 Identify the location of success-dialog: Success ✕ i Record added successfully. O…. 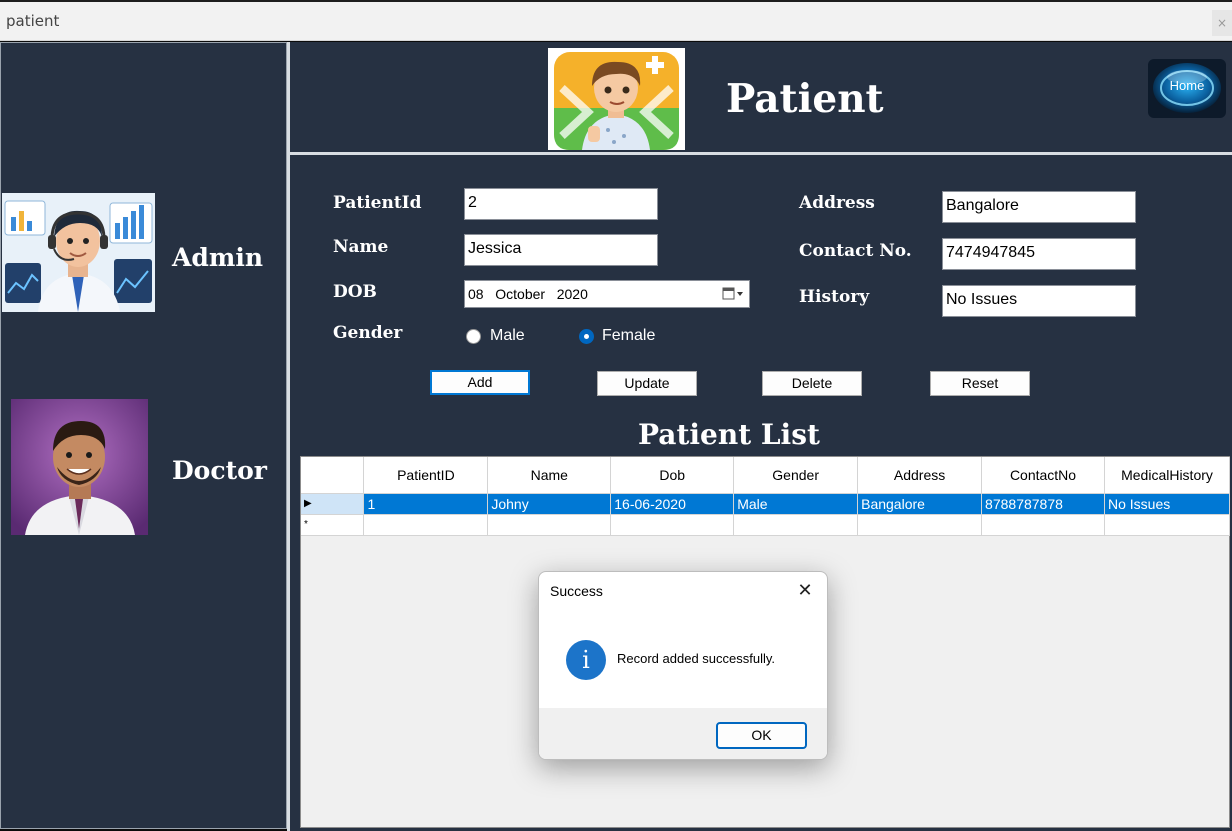
(683, 665).